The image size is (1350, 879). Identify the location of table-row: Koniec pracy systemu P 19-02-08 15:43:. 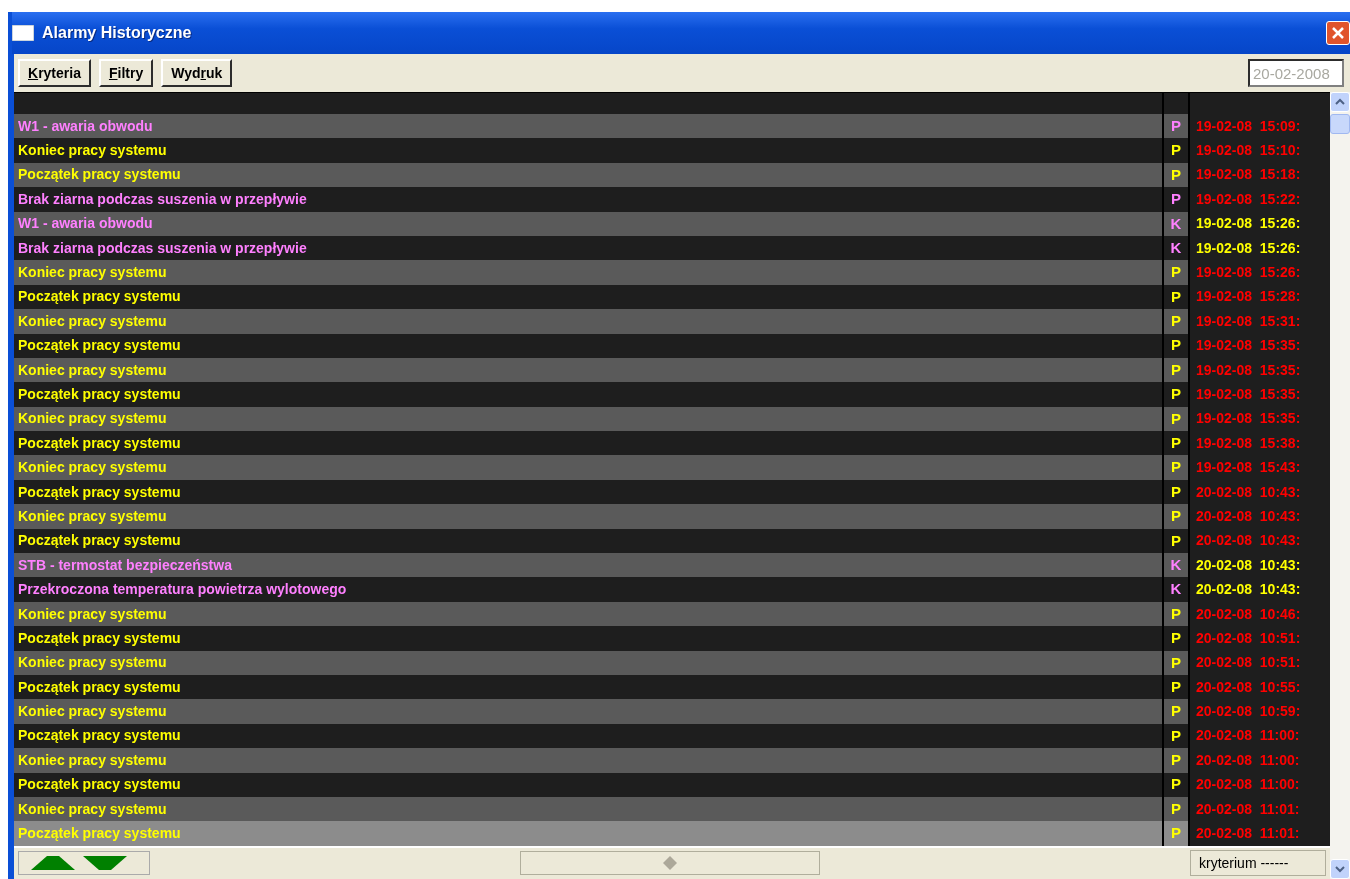
(672, 467).